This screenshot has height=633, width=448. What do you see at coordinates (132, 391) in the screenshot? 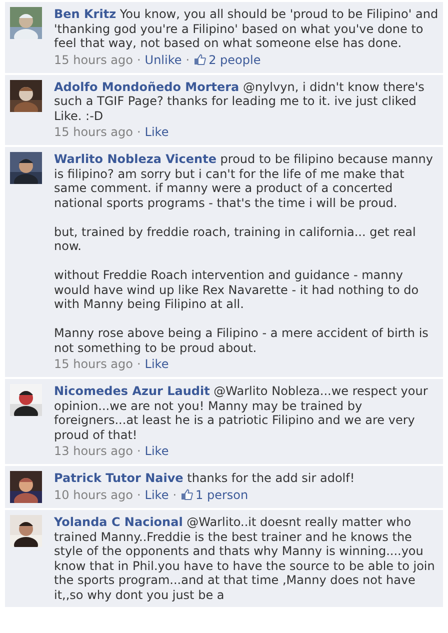
I see `author-link: Nicomedes Azur Laudit` at bounding box center [132, 391].